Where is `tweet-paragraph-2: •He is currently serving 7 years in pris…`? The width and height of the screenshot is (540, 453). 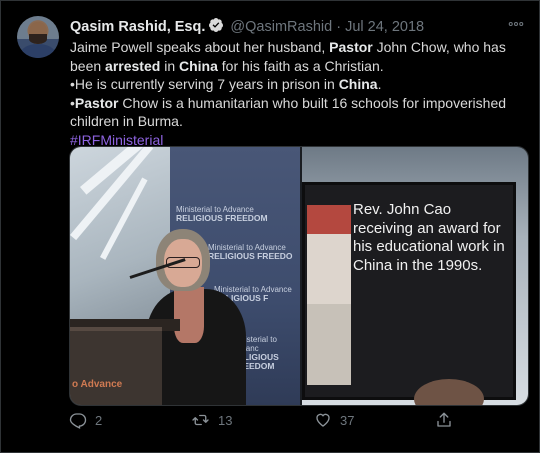
tweet-paragraph-2: •He is currently serving 7 years in pris… is located at coordinates (297, 84).